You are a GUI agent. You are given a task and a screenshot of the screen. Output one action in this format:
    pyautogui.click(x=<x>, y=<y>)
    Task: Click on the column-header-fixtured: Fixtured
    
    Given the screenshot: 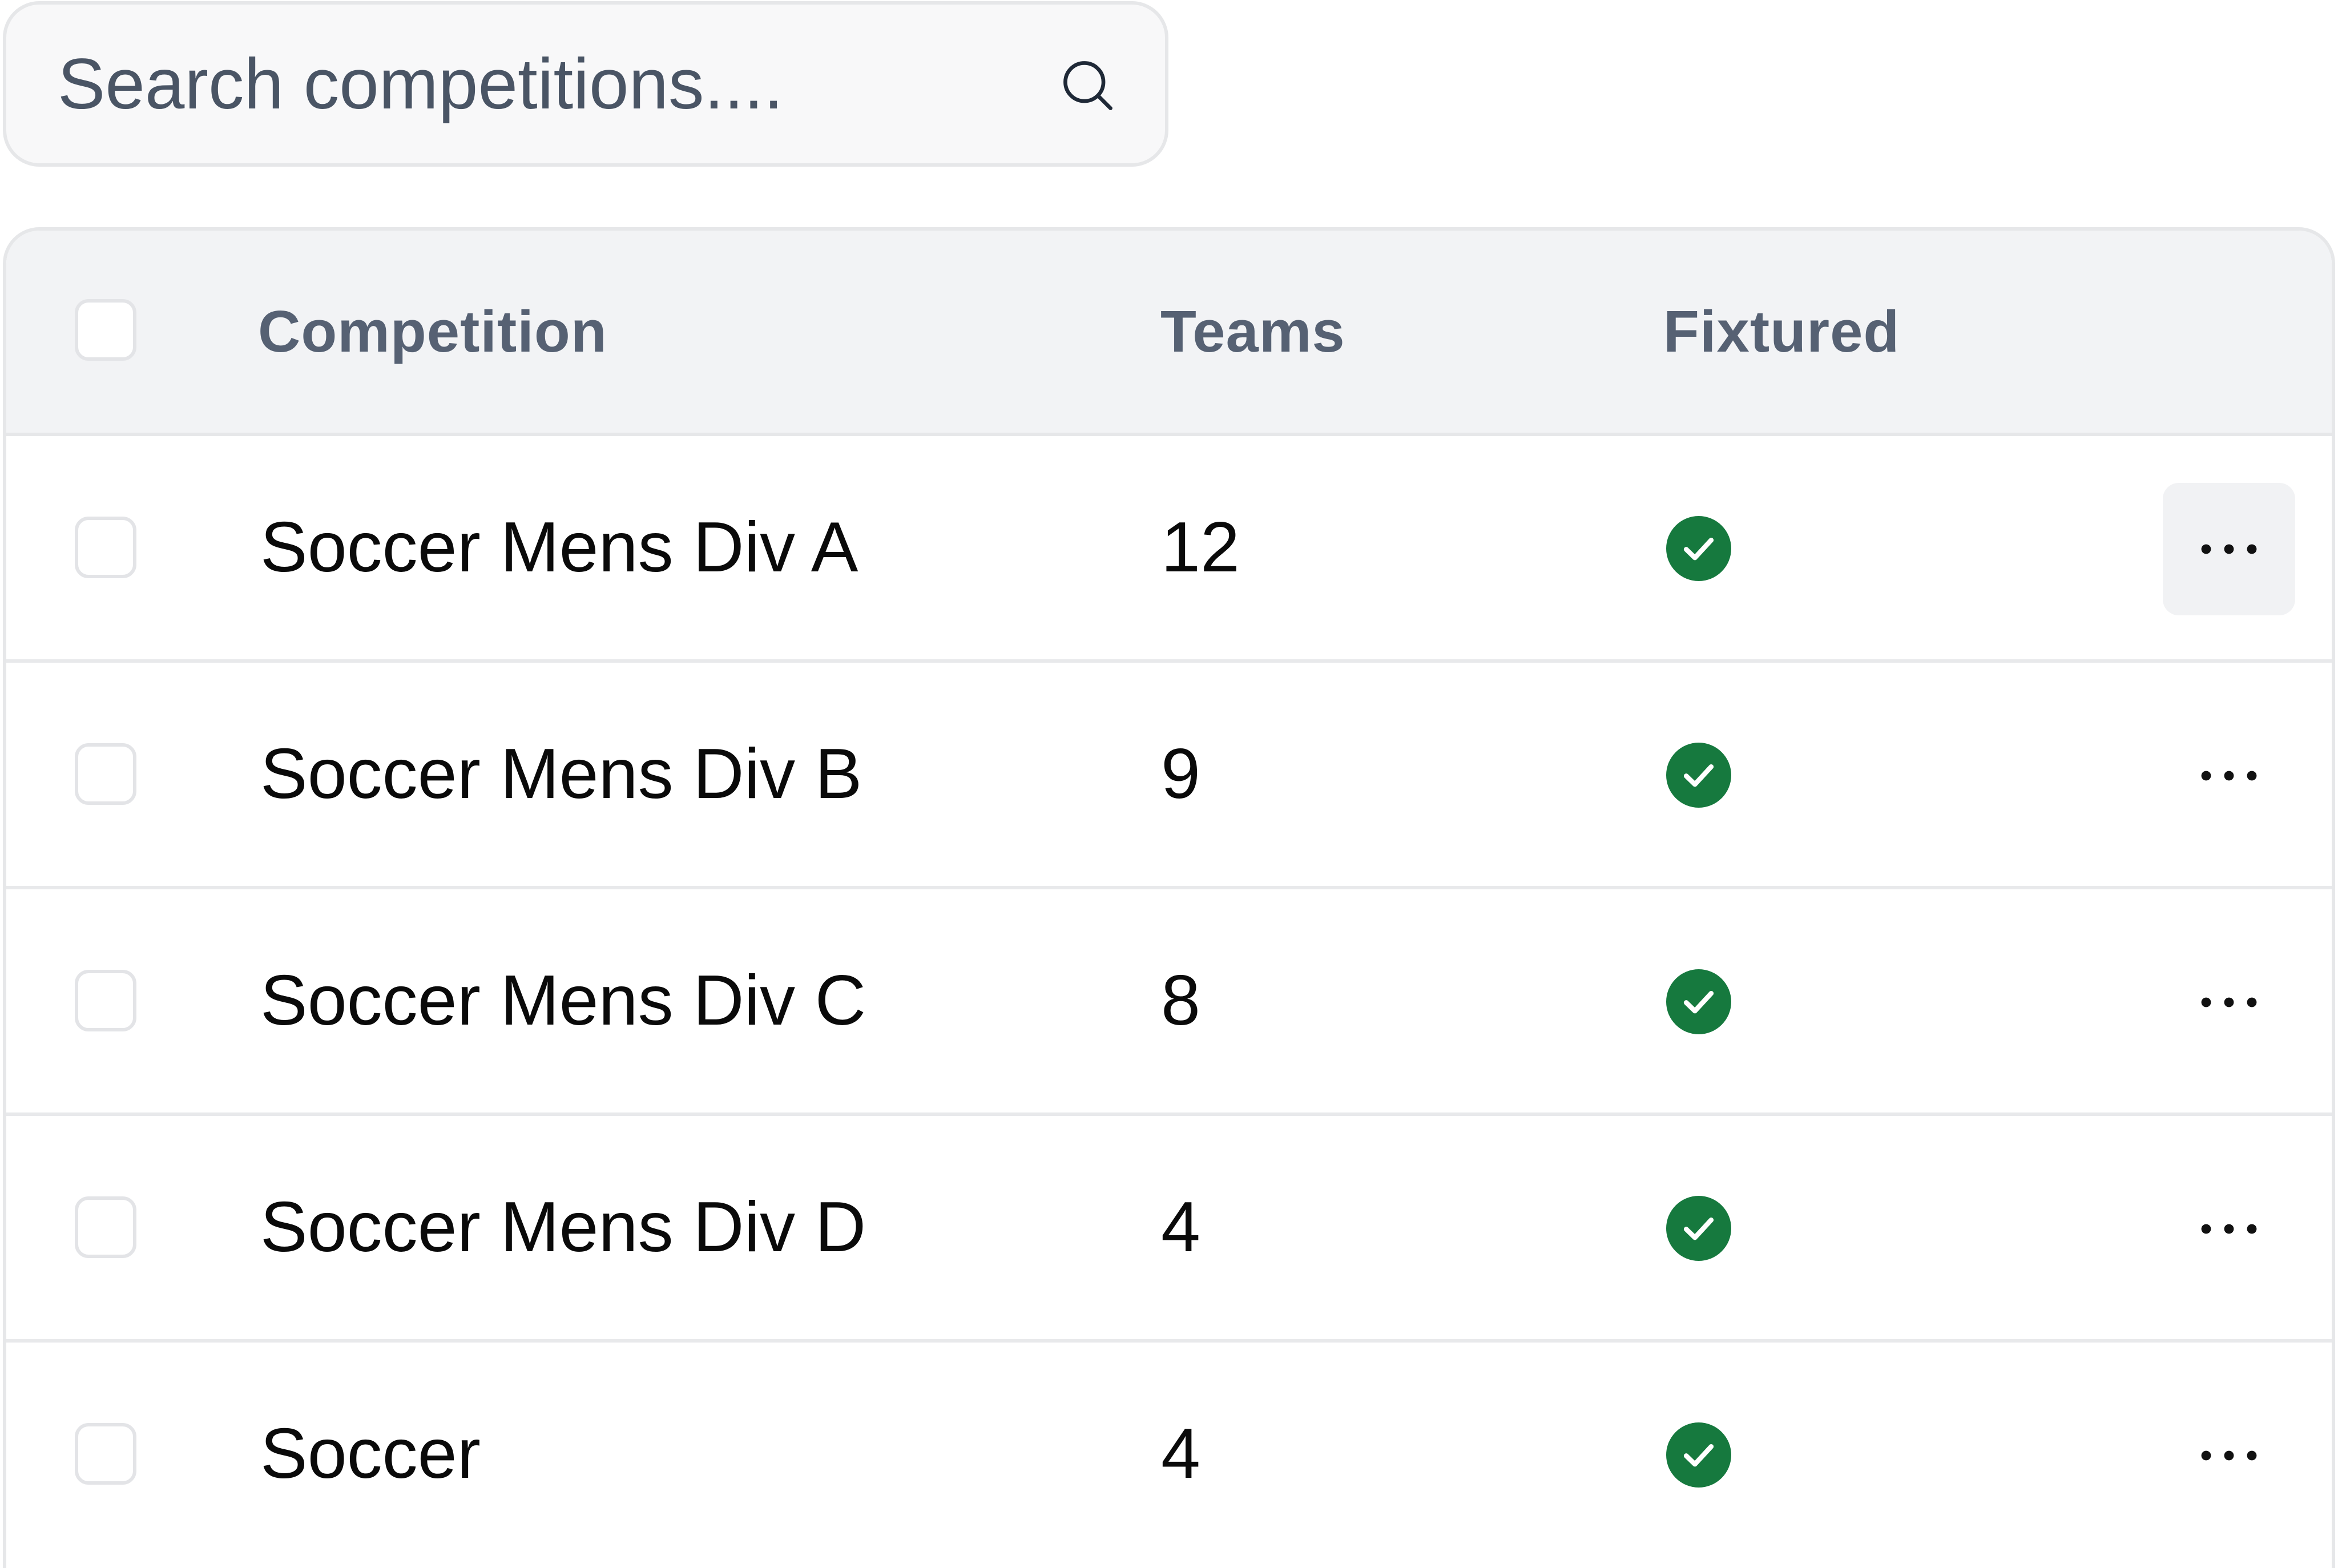 What is the action you would take?
    pyautogui.click(x=1781, y=332)
    